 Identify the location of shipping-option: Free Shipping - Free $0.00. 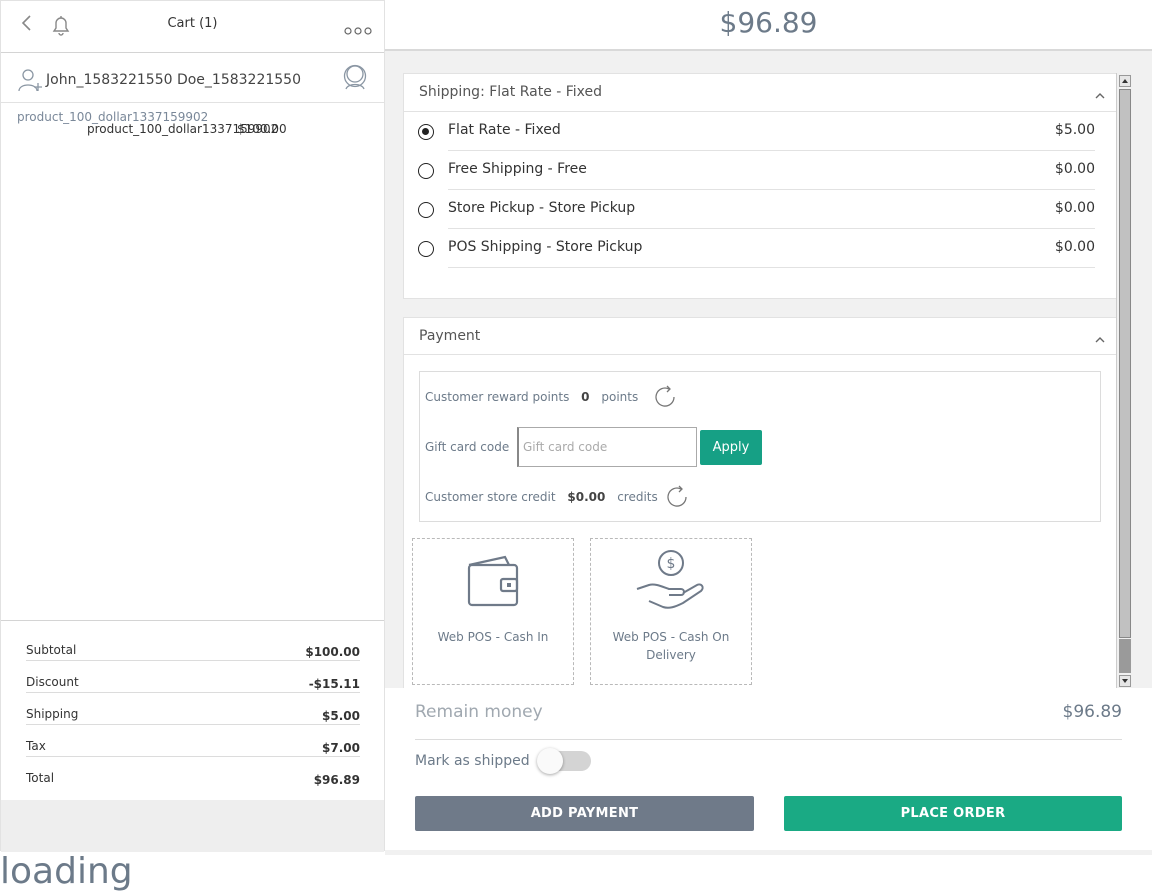
(760, 170).